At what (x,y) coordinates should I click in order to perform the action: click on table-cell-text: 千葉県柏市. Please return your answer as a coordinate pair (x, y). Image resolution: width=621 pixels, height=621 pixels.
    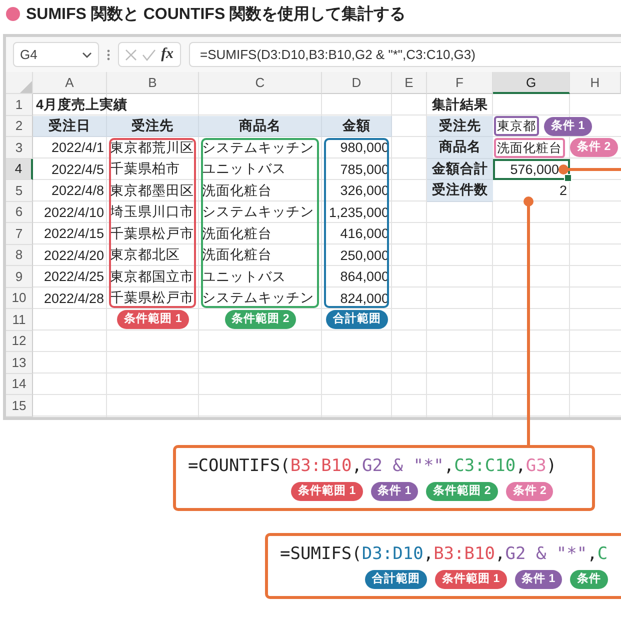
    Looking at the image, I should click on (145, 169).